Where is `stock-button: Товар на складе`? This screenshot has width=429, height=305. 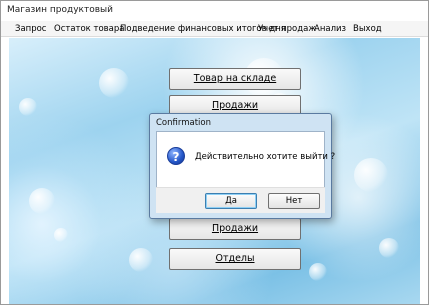 stock-button: Товар на складе is located at coordinates (235, 79).